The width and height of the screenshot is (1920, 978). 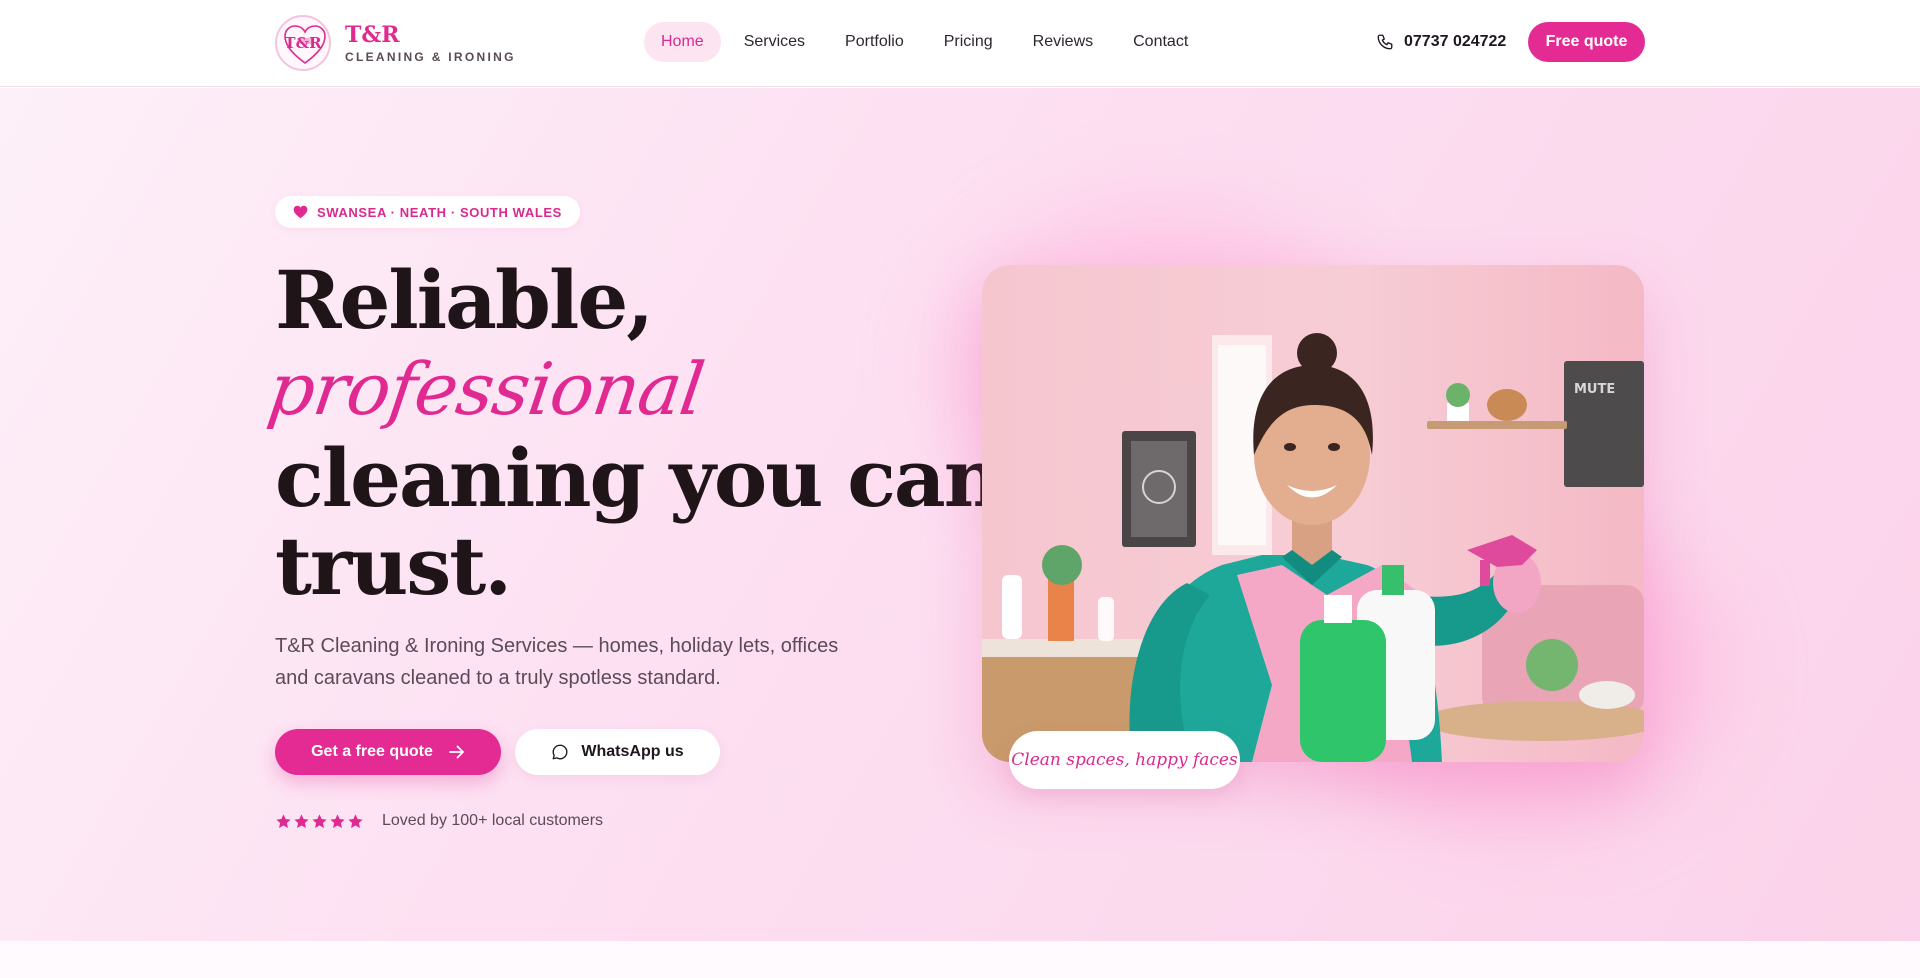 I want to click on logo-monogram: T&R, so click(x=303, y=42).